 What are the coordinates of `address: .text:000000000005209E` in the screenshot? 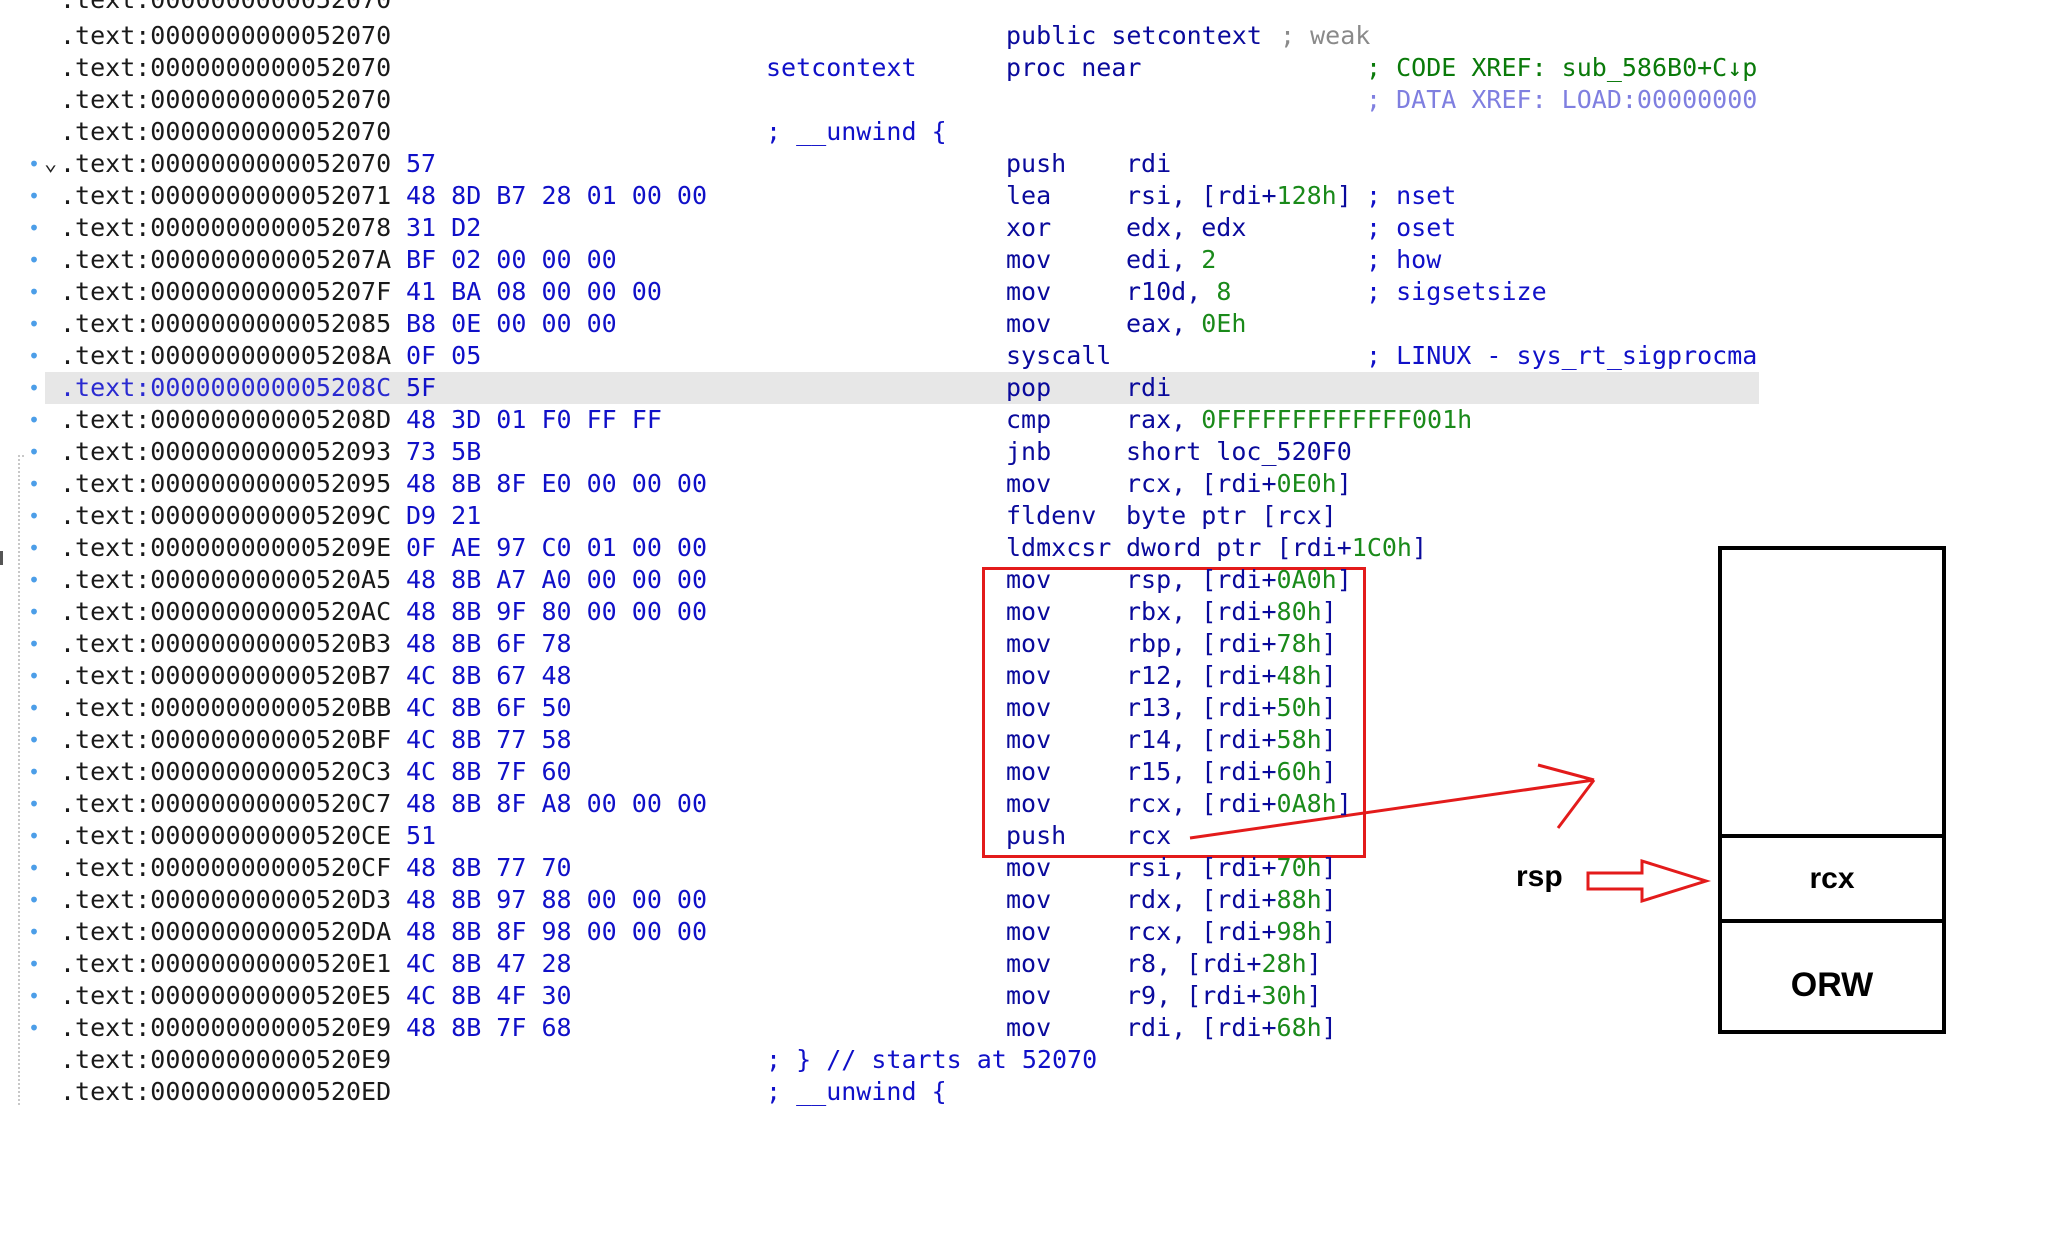 It's located at (226, 547).